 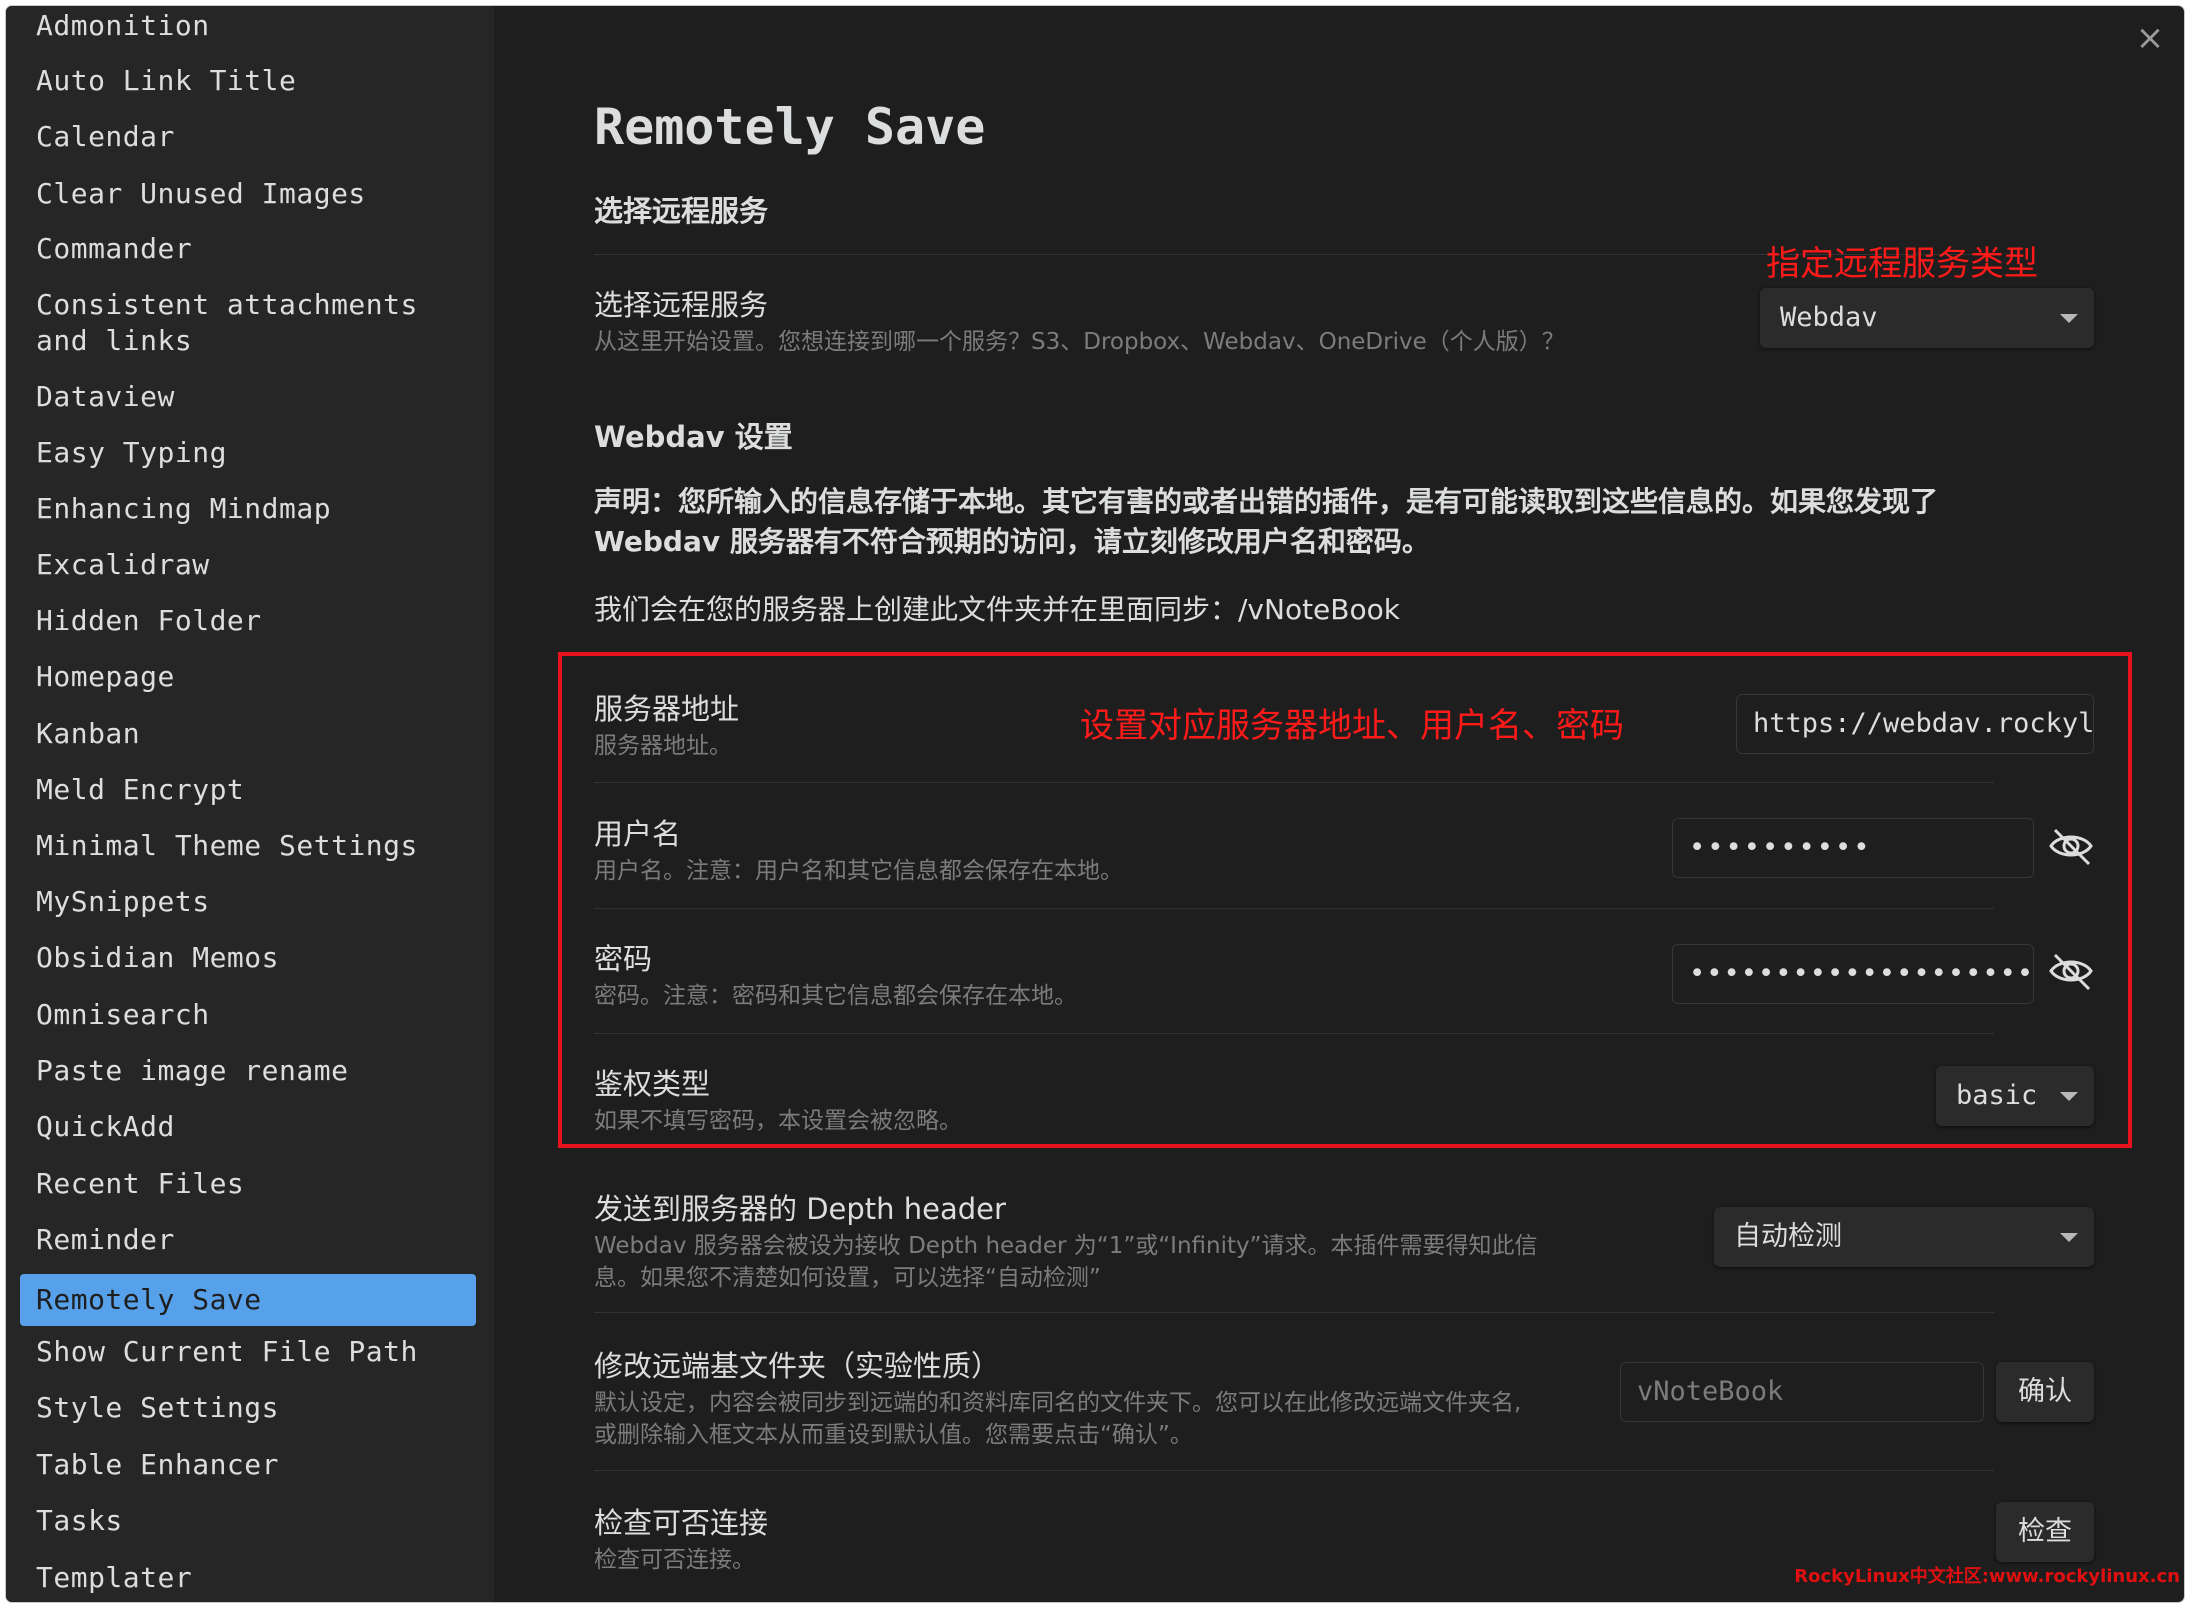 I want to click on sidebar-item-tasks: Tasks, so click(x=248, y=1521).